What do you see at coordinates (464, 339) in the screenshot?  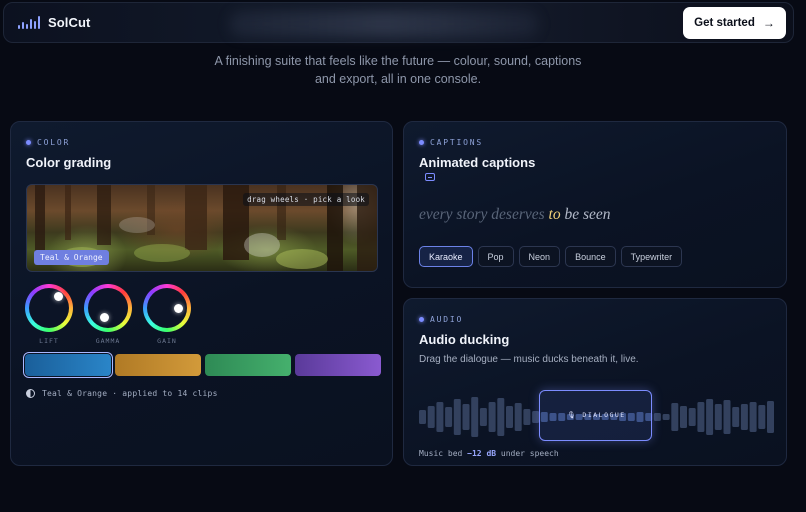 I see `audio-card-title: Audio ducking` at bounding box center [464, 339].